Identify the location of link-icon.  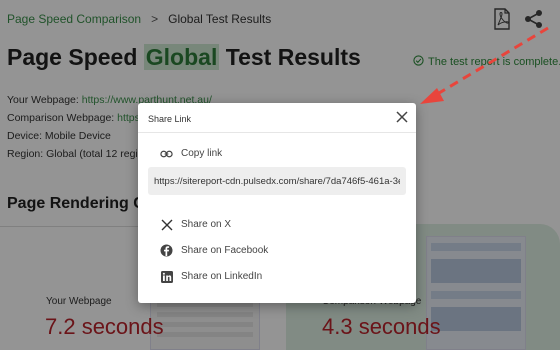
(166, 153).